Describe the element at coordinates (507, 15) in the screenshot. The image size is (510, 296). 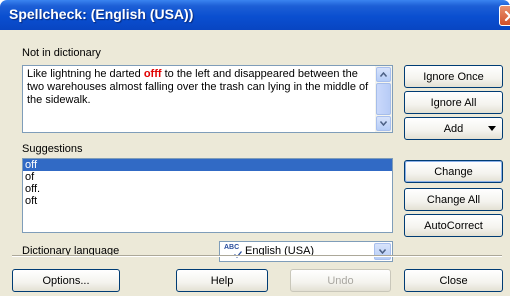
I see `close-icon` at that location.